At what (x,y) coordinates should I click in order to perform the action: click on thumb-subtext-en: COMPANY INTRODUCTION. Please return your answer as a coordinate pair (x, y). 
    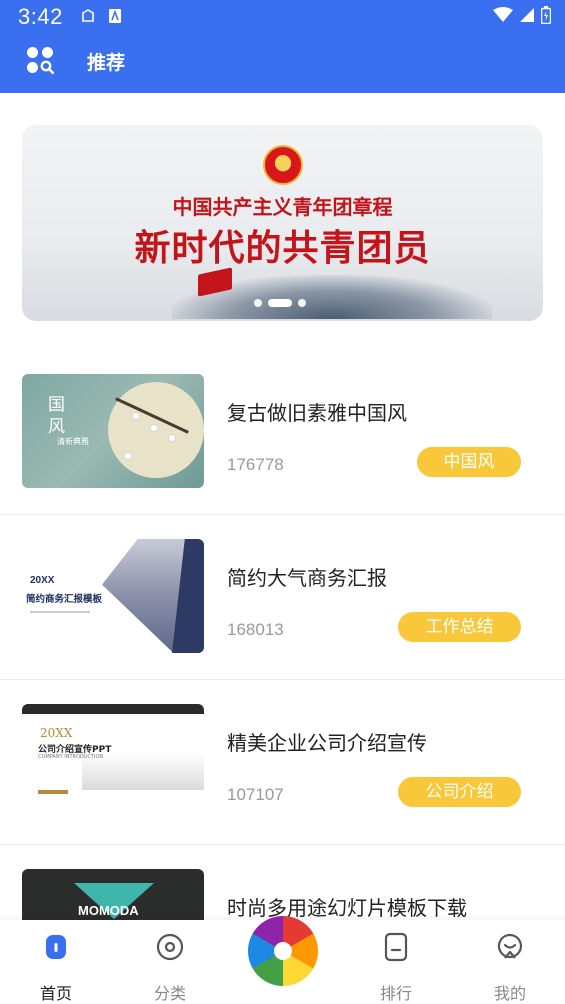
    Looking at the image, I should click on (71, 757).